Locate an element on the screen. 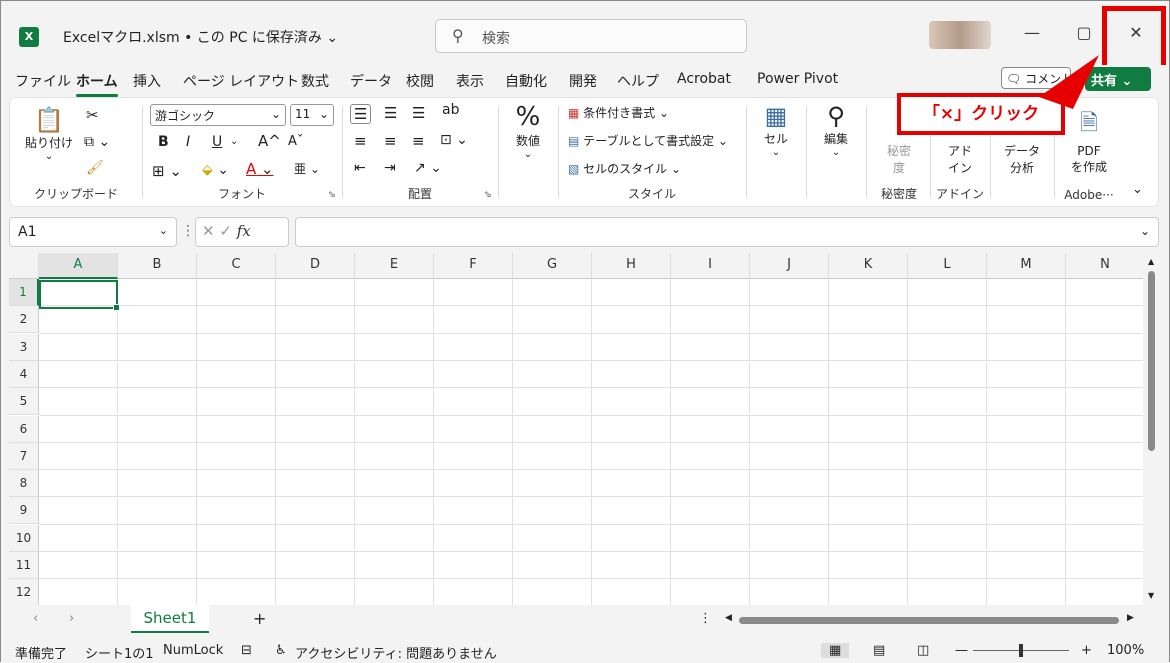 The height and width of the screenshot is (663, 1170). column-header-m: M is located at coordinates (1026, 266).